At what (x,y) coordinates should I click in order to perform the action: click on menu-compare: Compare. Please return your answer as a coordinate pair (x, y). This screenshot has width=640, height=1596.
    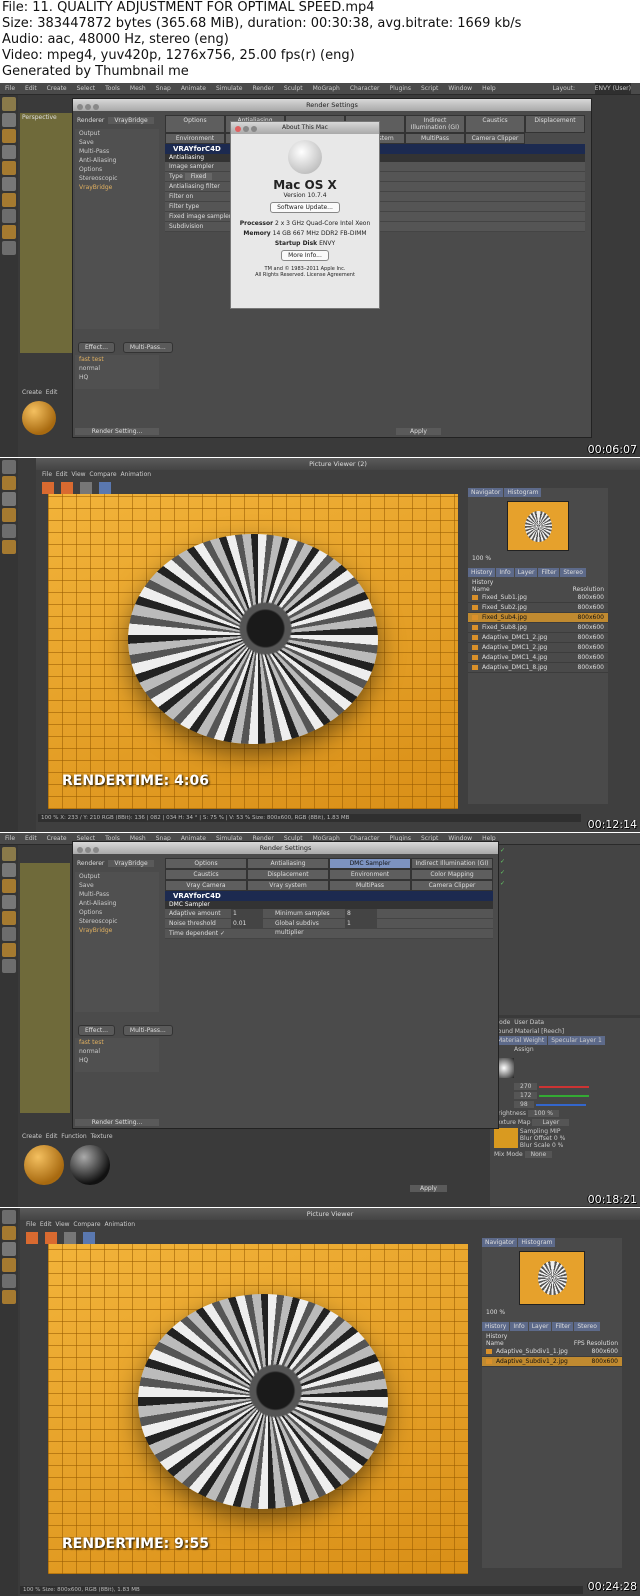
    Looking at the image, I should click on (86, 1224).